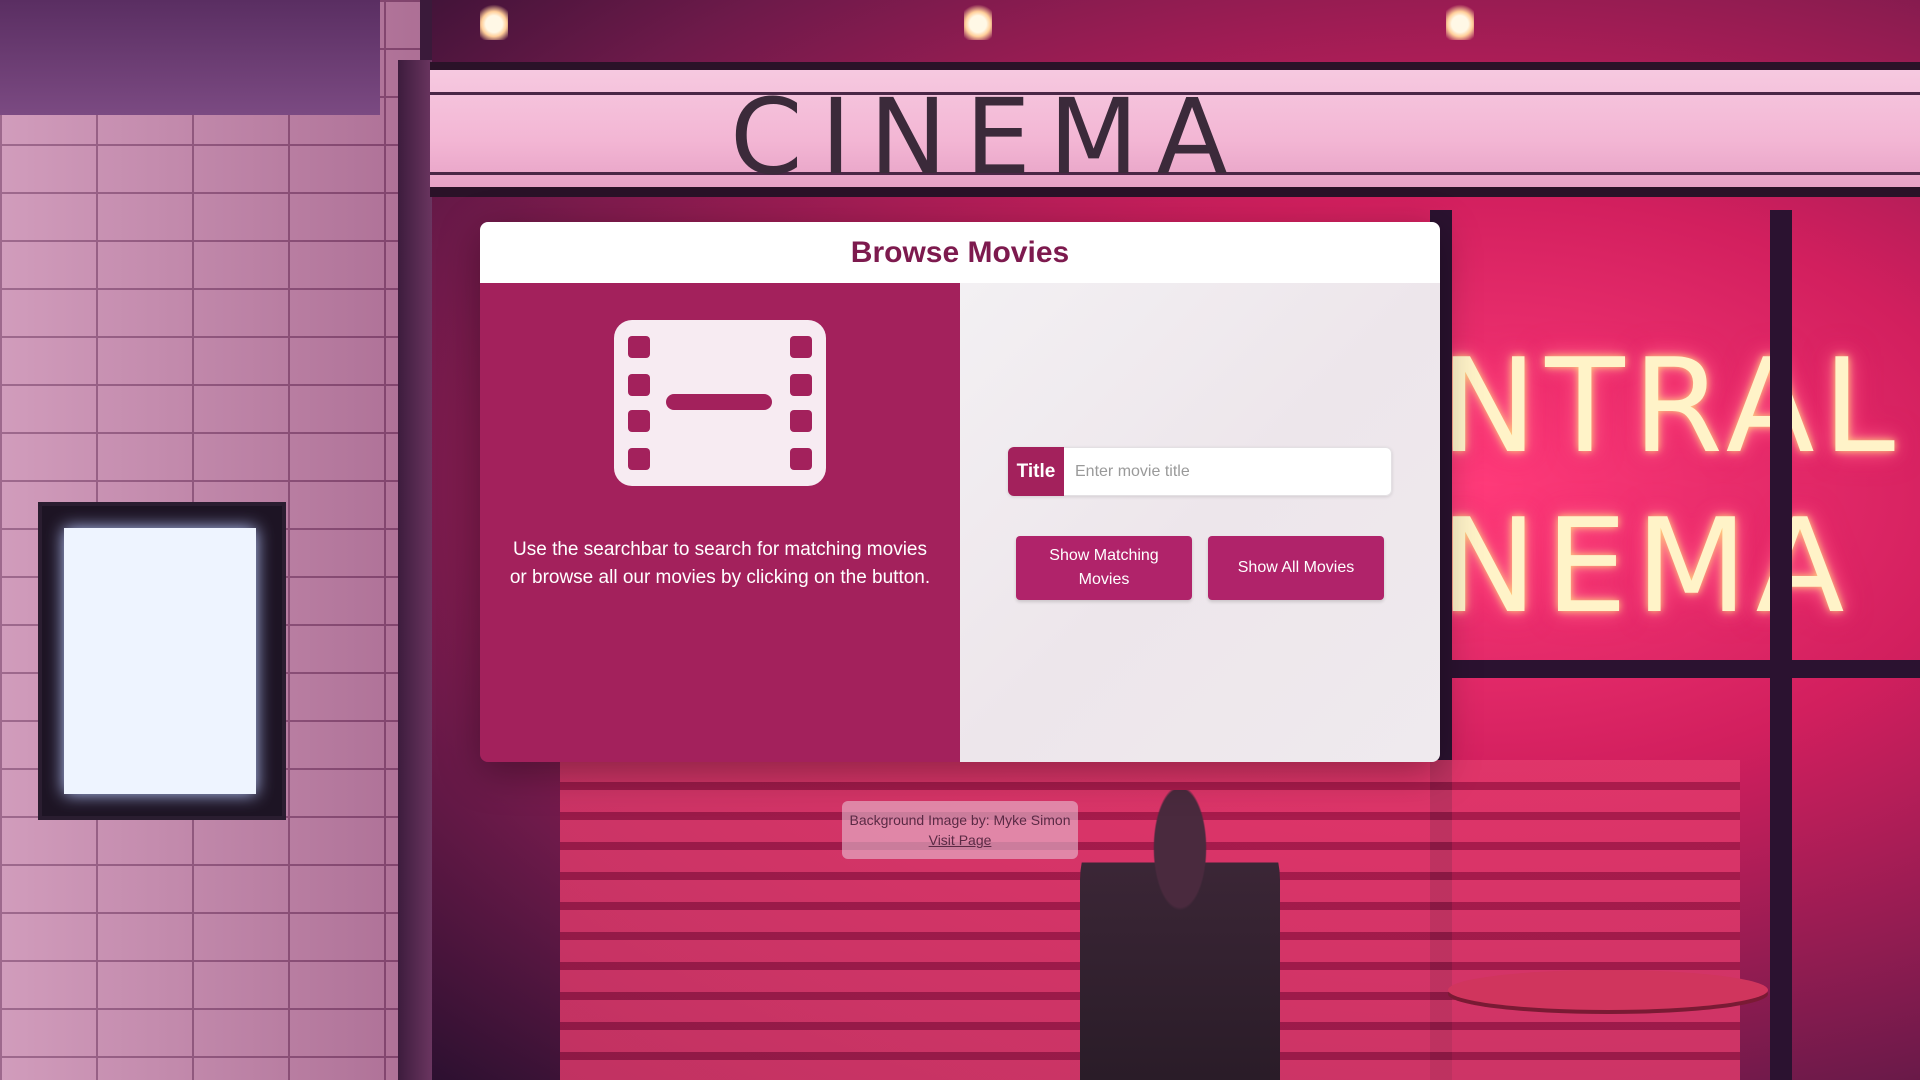 The width and height of the screenshot is (1920, 1080). I want to click on cafe-table, so click(1608, 990).